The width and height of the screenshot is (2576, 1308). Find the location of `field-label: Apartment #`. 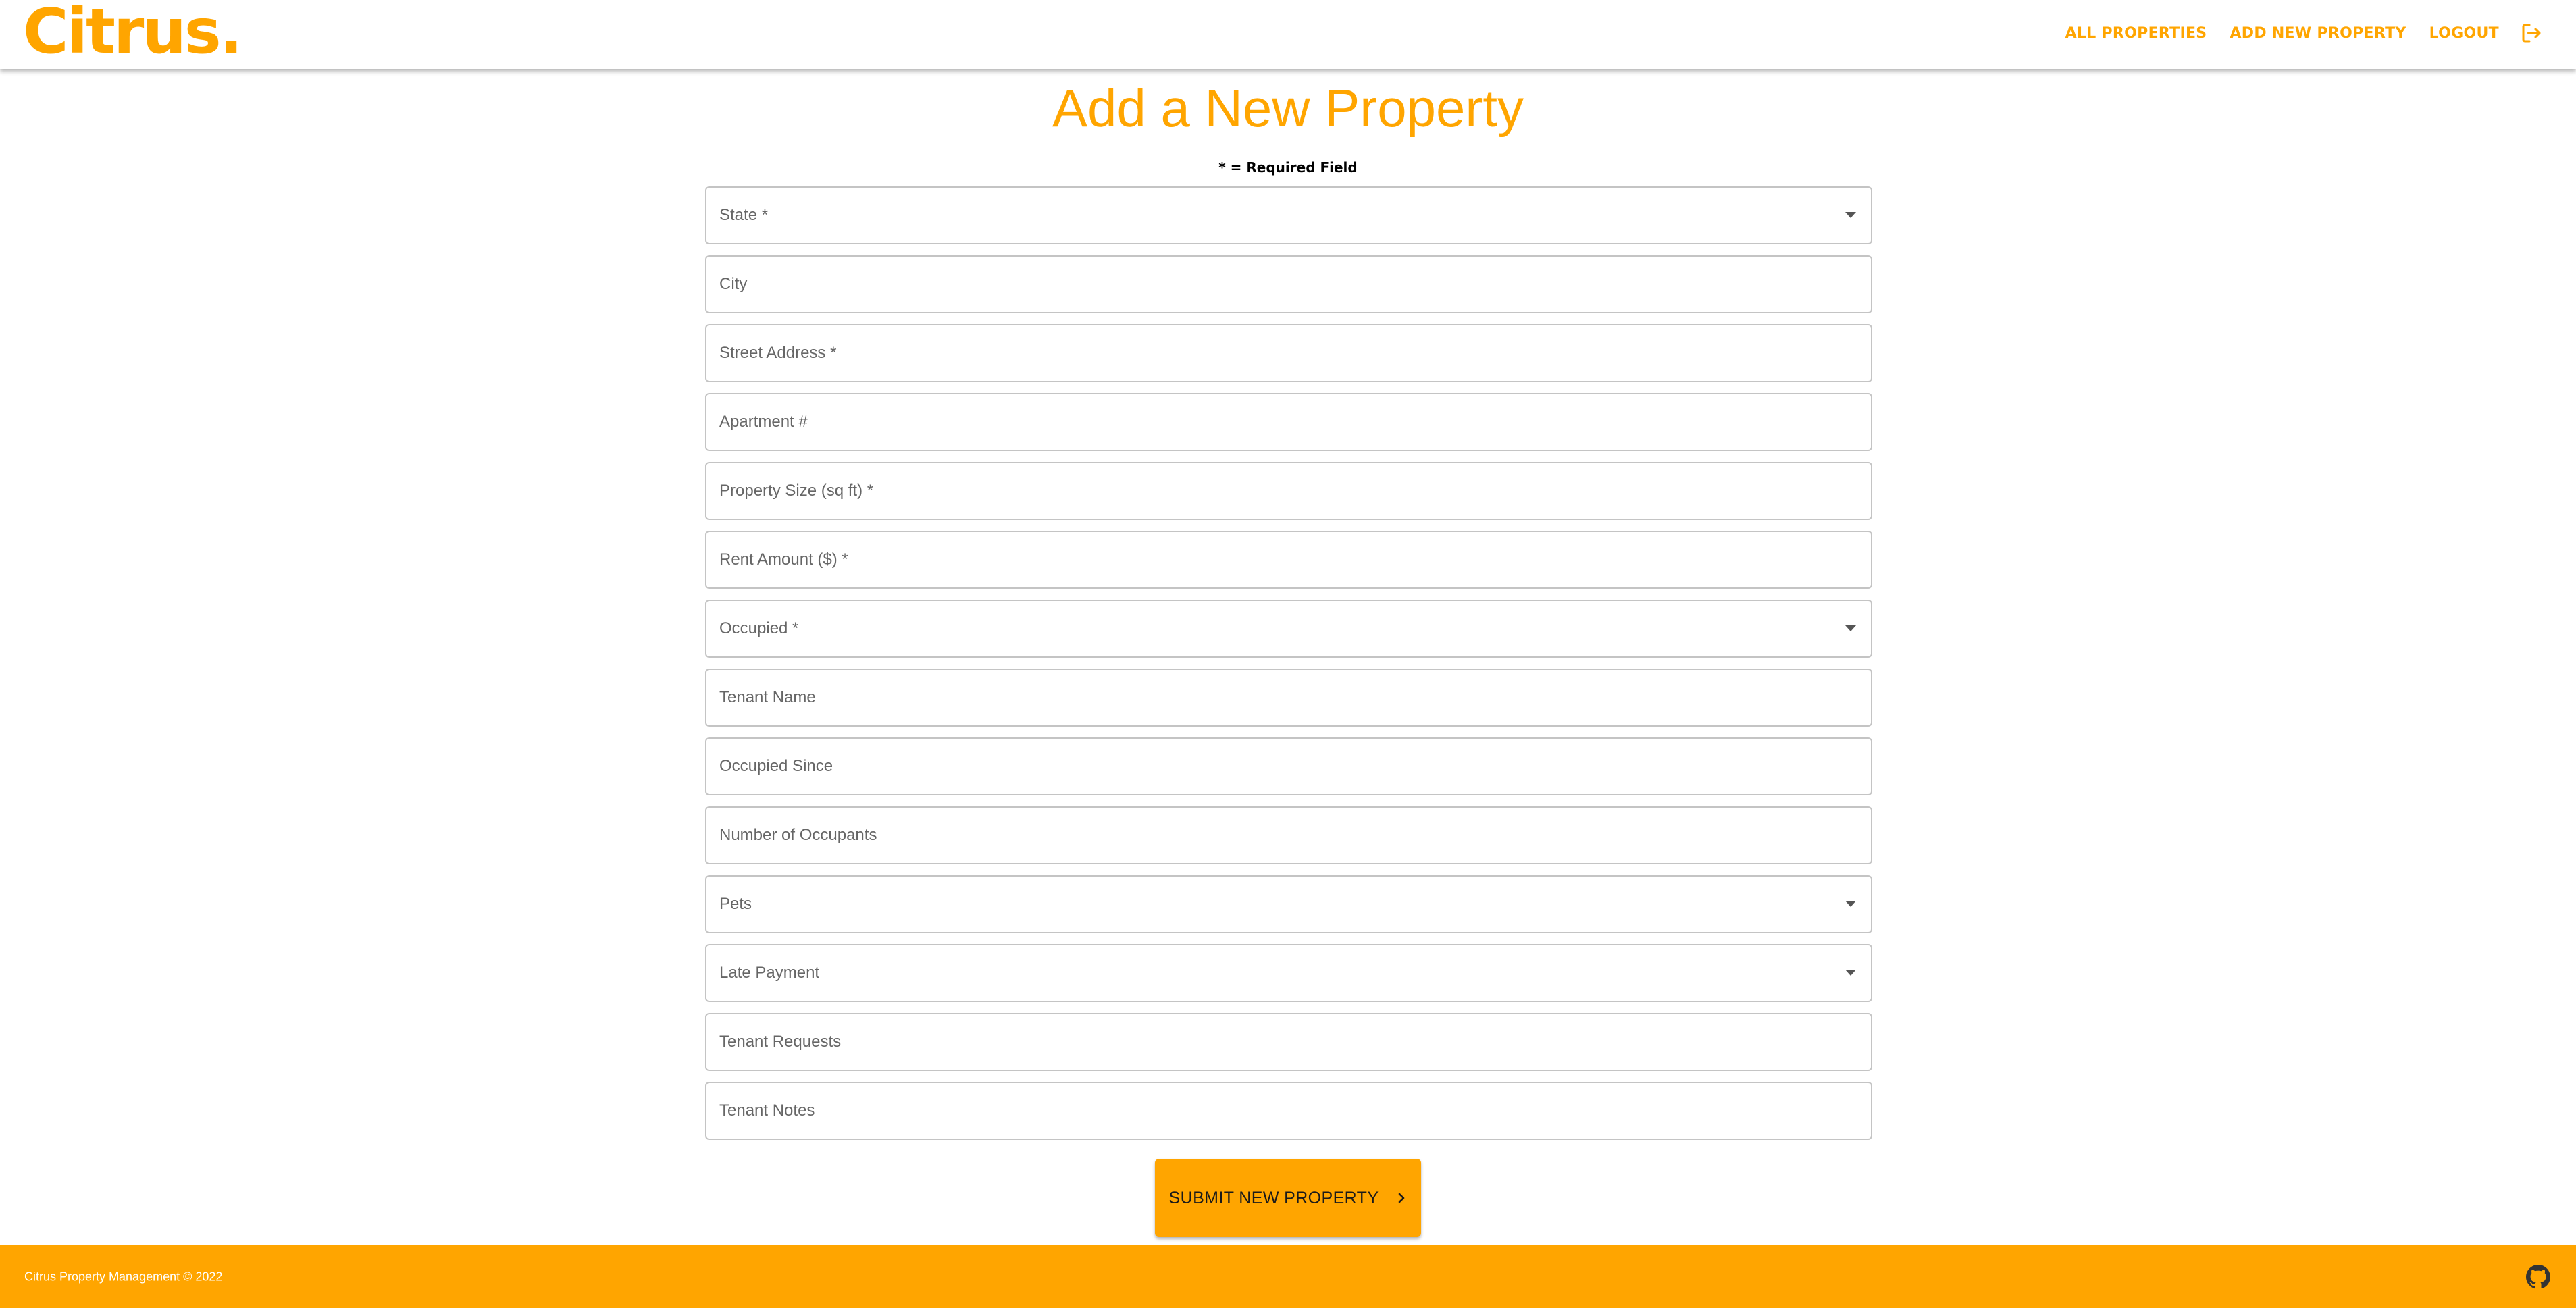

field-label: Apartment # is located at coordinates (764, 422).